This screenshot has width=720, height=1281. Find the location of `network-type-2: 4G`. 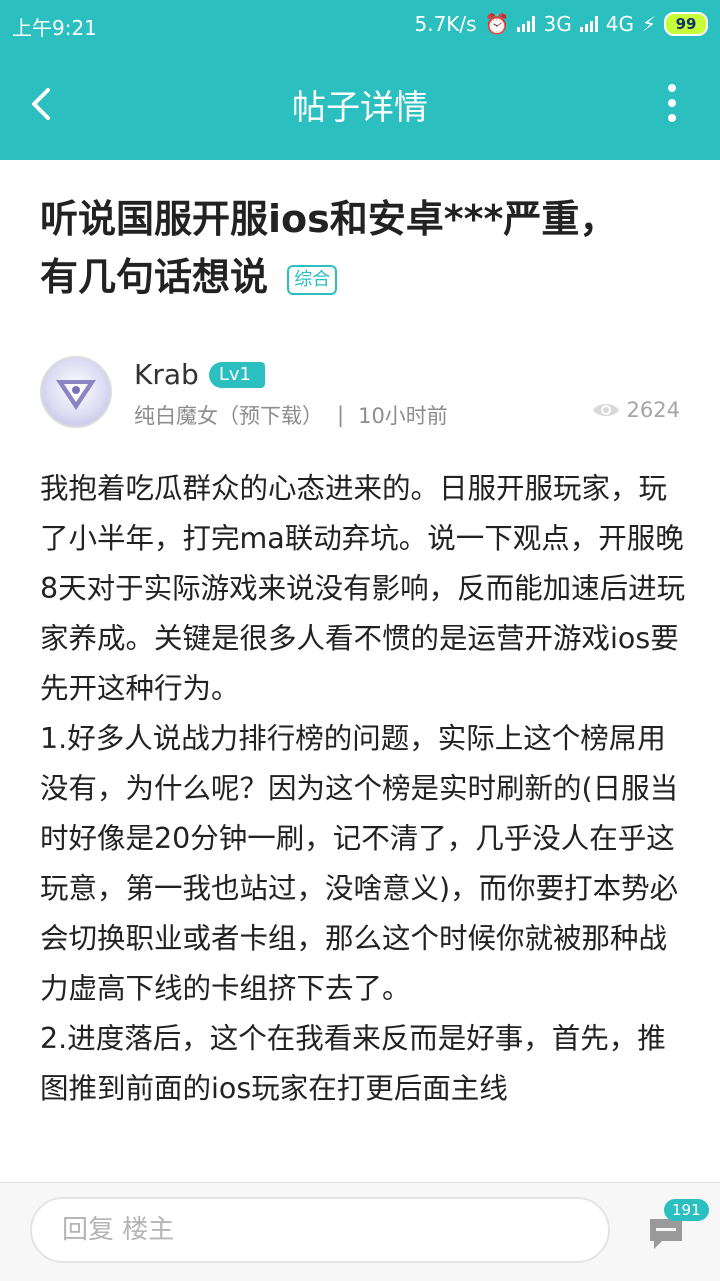

network-type-2: 4G is located at coordinates (619, 24).